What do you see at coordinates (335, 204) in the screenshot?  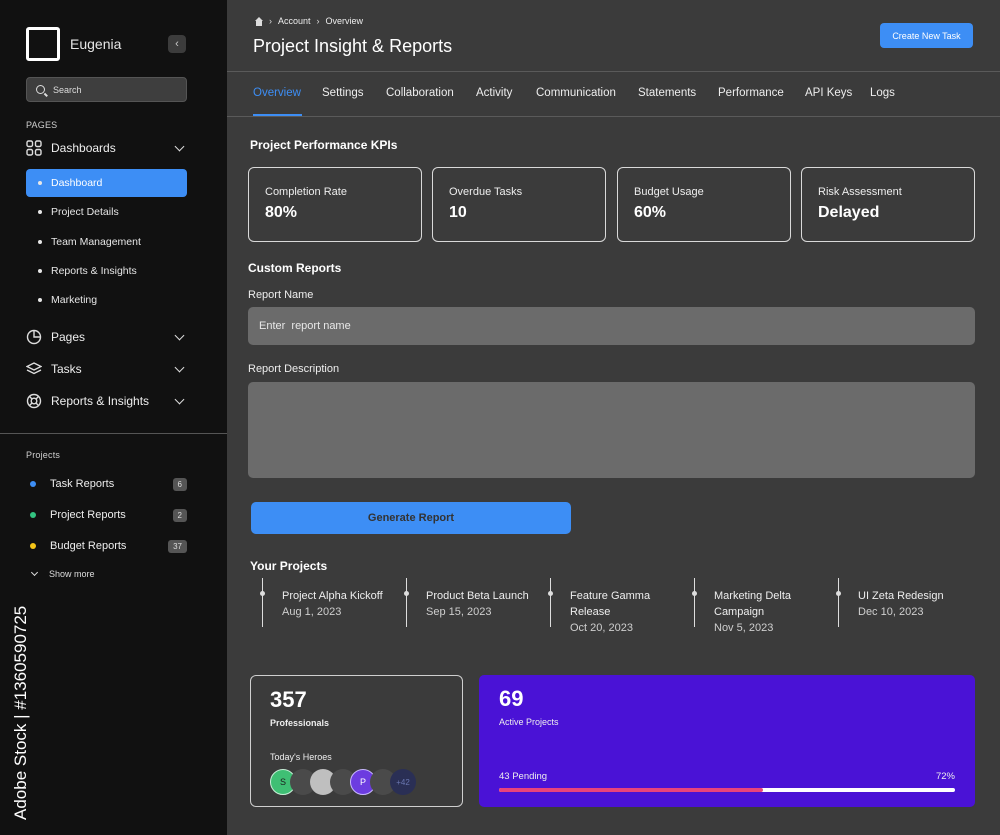 I see `kpi-card-completion-rate: Completion Rate 80%` at bounding box center [335, 204].